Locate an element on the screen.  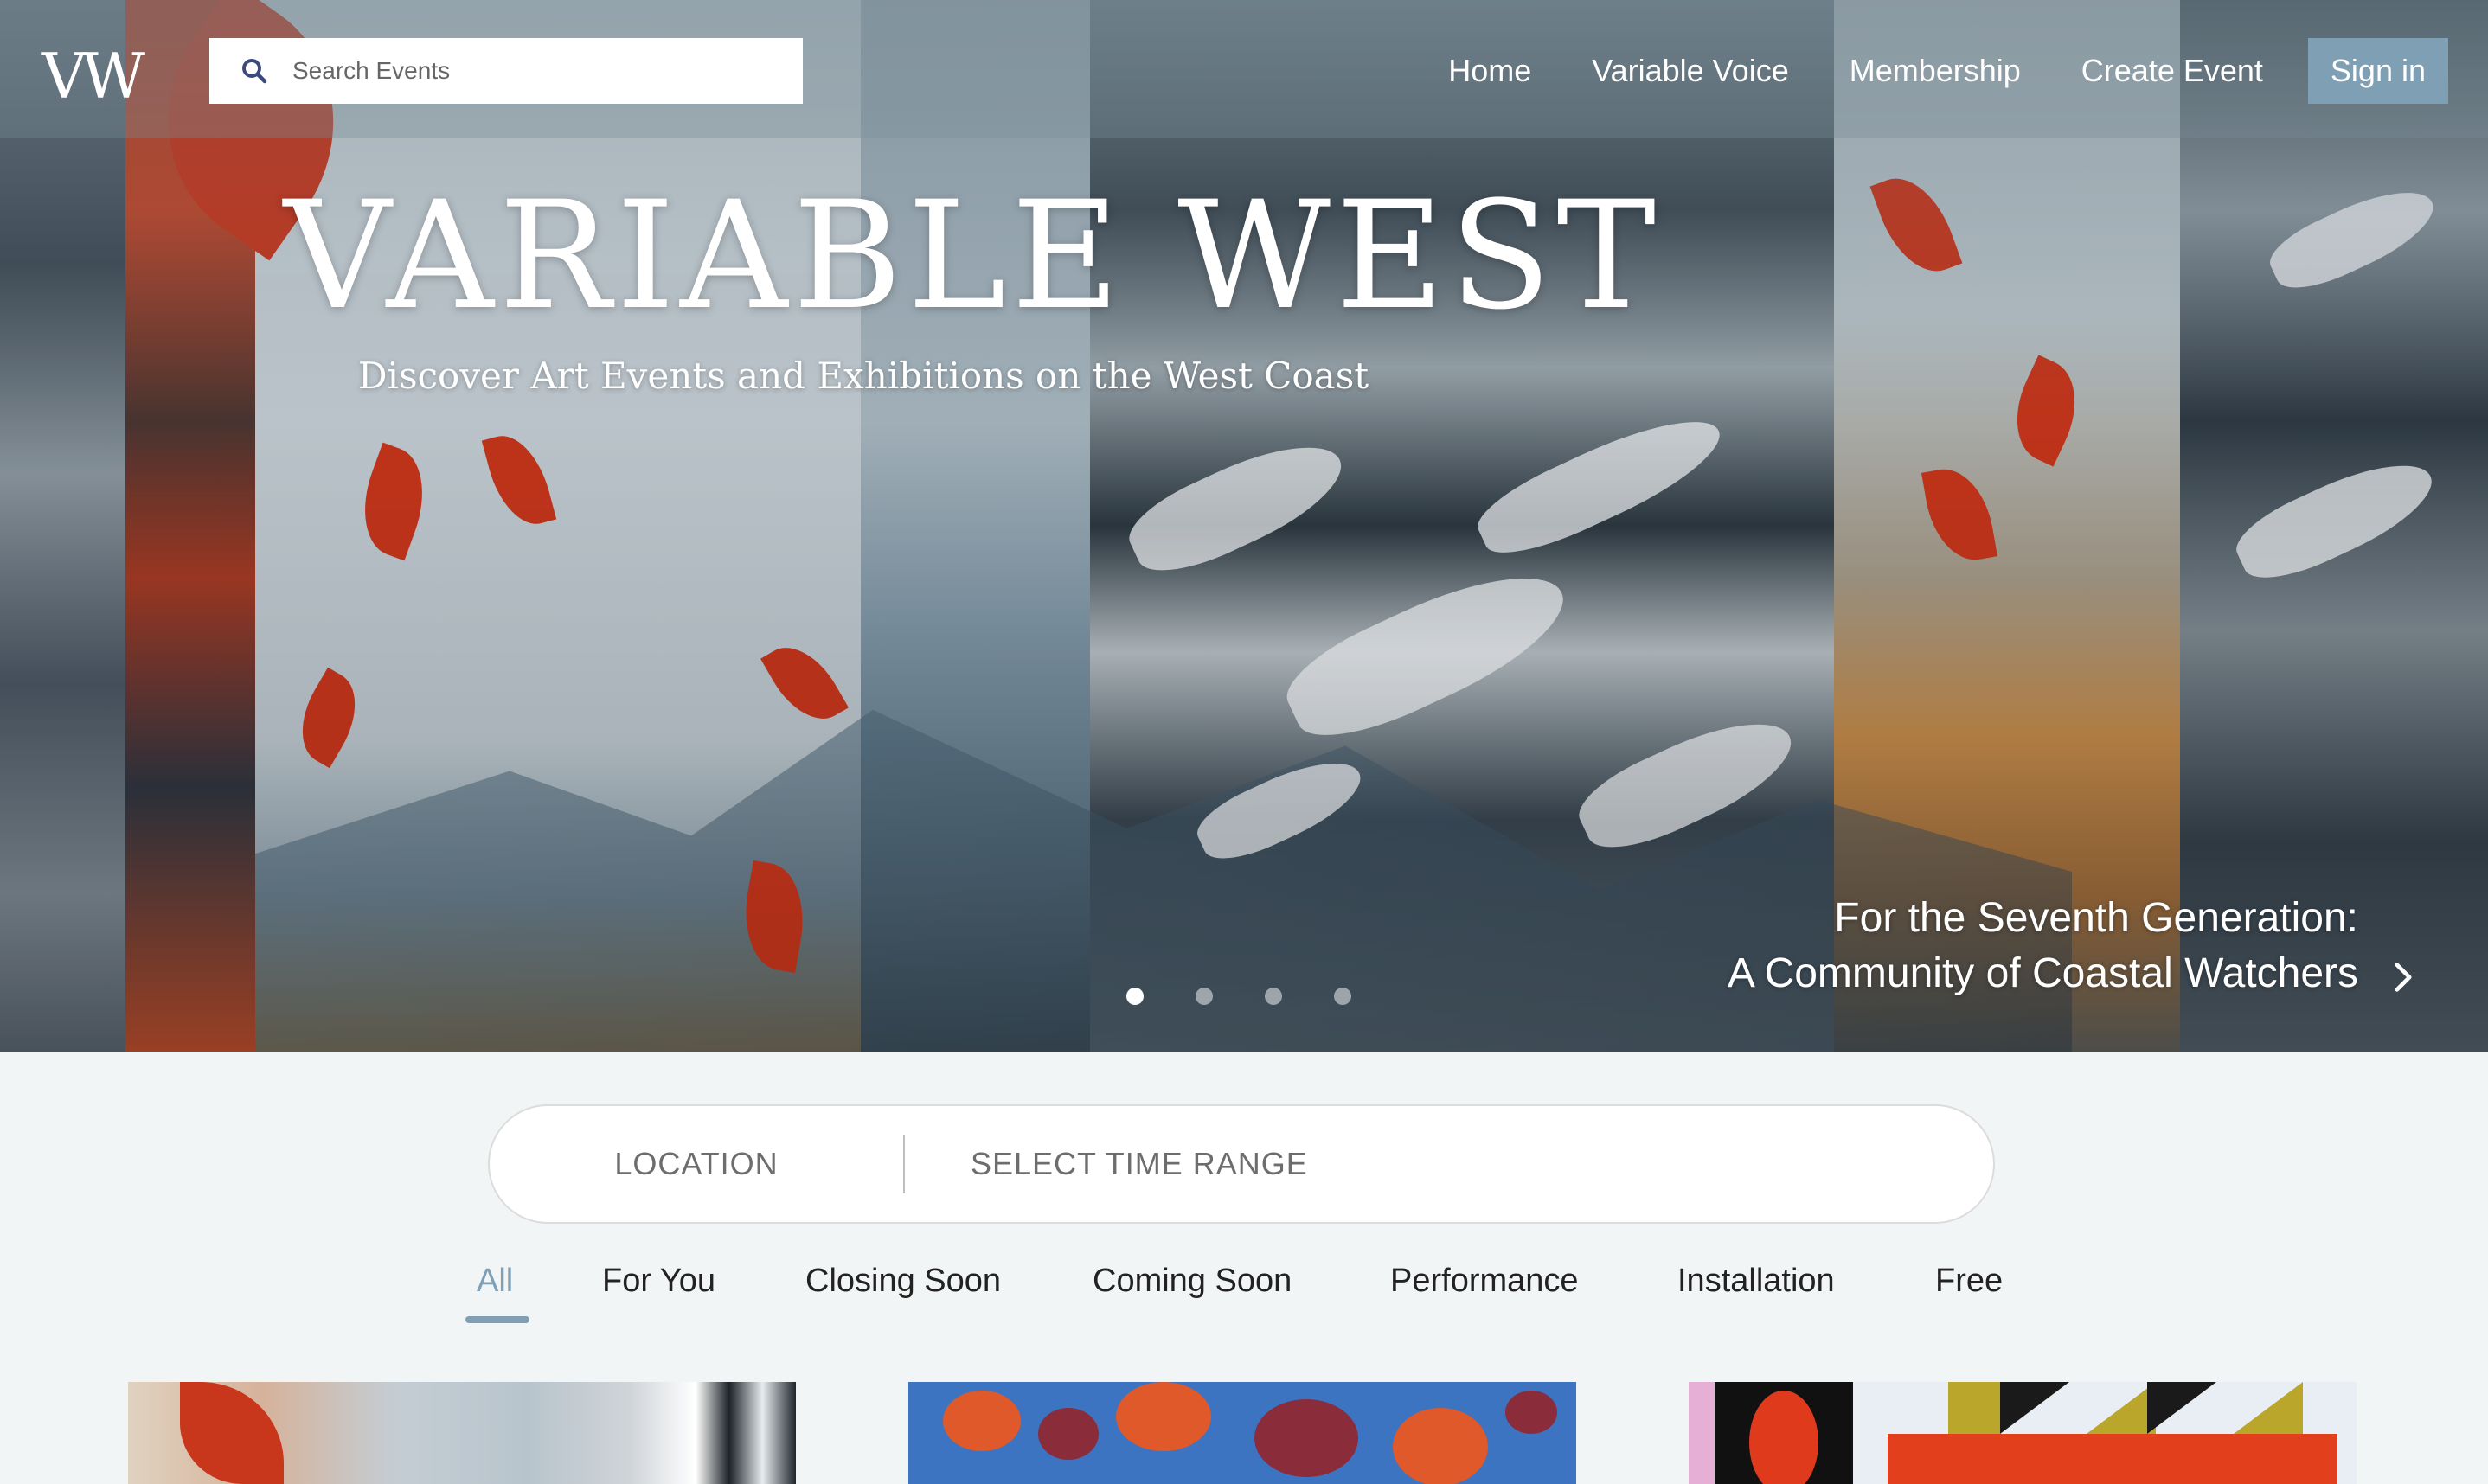
tab-all: All is located at coordinates (495, 1281).